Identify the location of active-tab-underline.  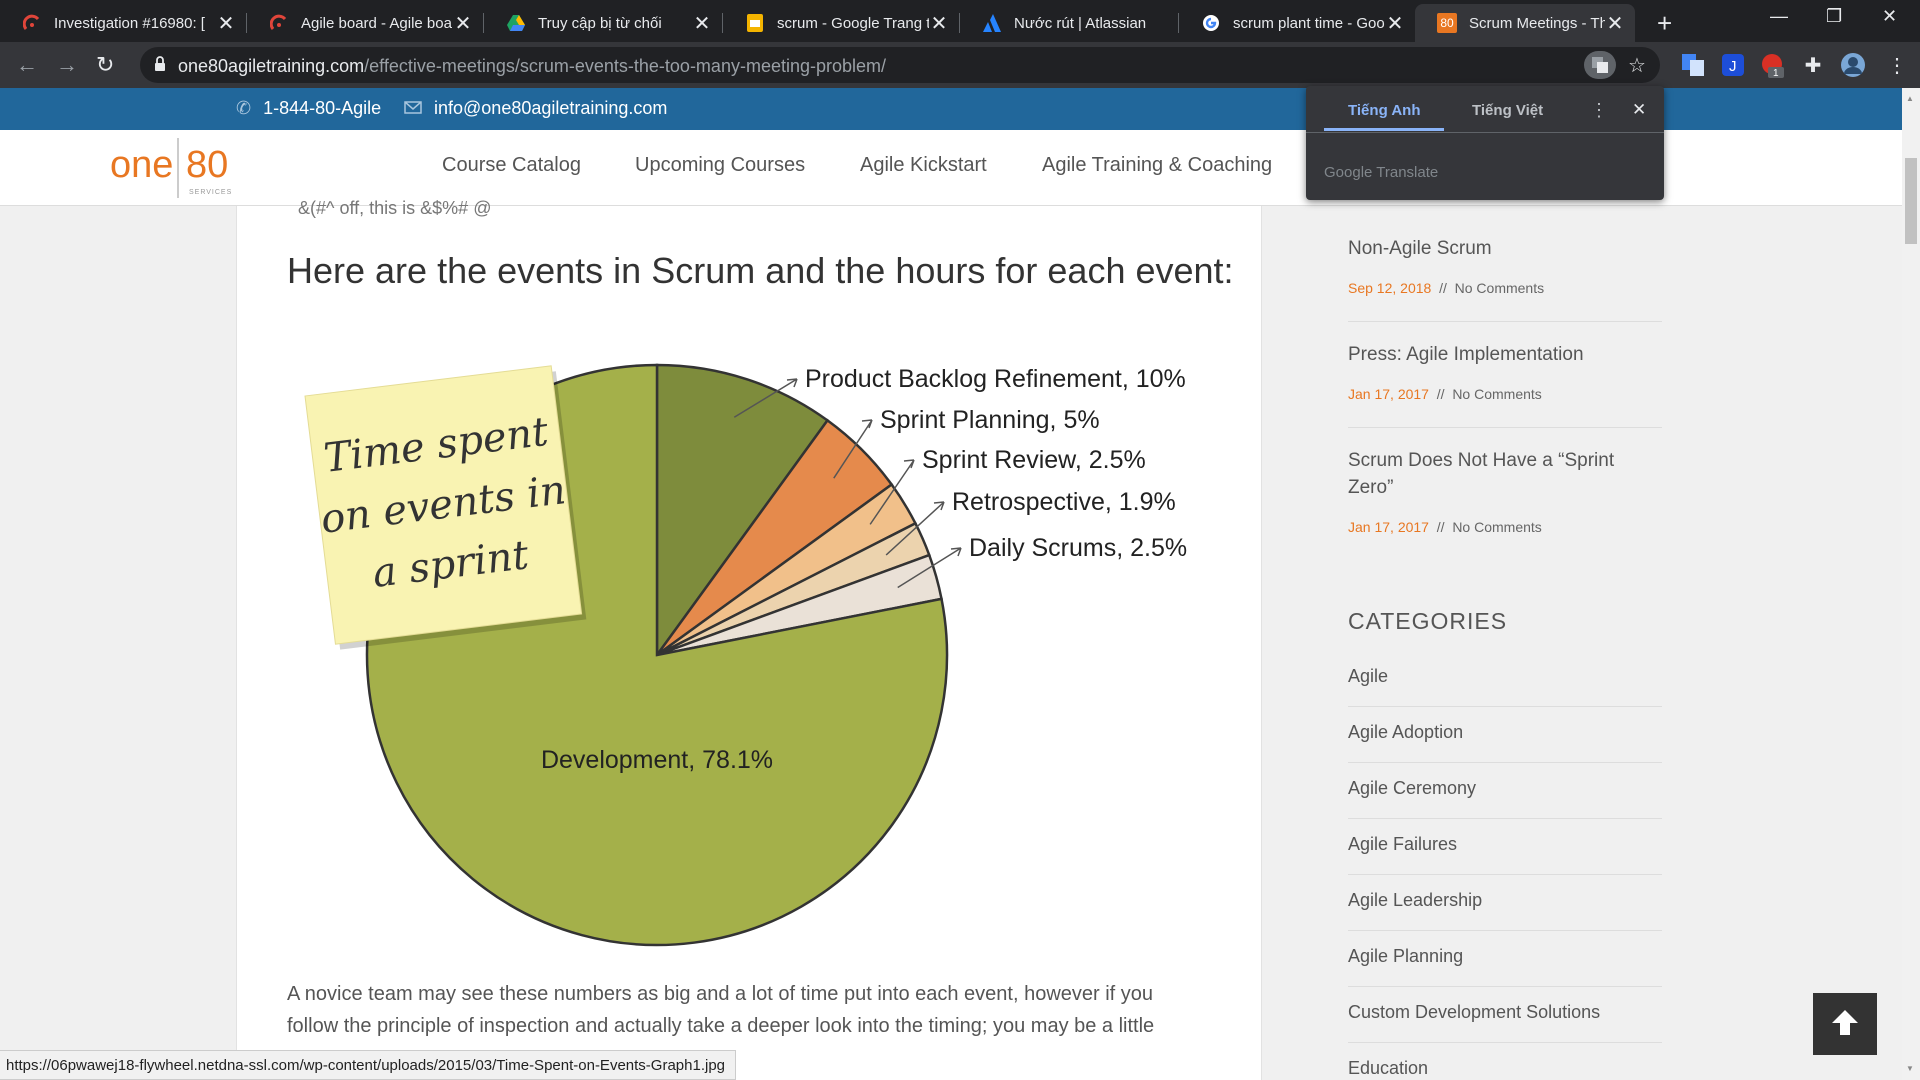
(1384, 129).